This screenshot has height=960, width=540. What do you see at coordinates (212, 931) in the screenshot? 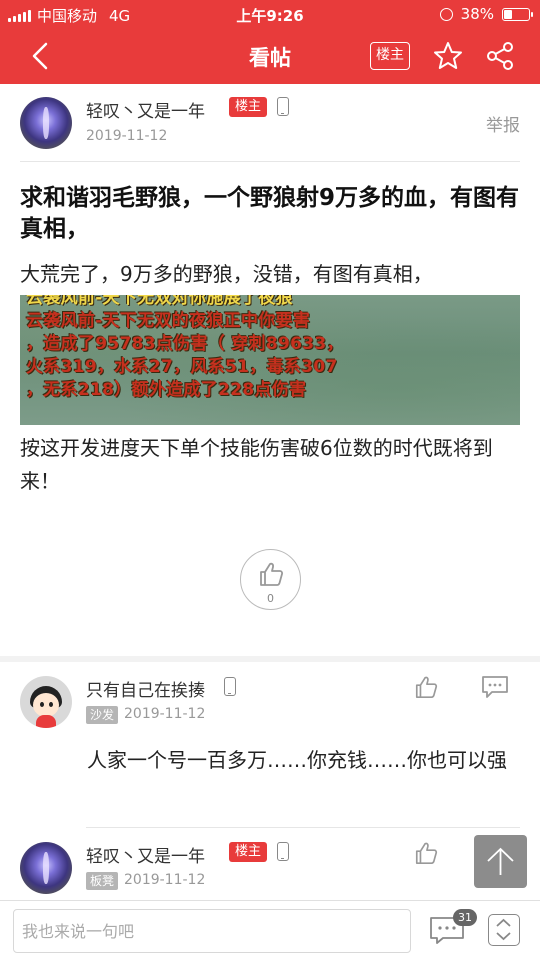
I see `comment-input` at bounding box center [212, 931].